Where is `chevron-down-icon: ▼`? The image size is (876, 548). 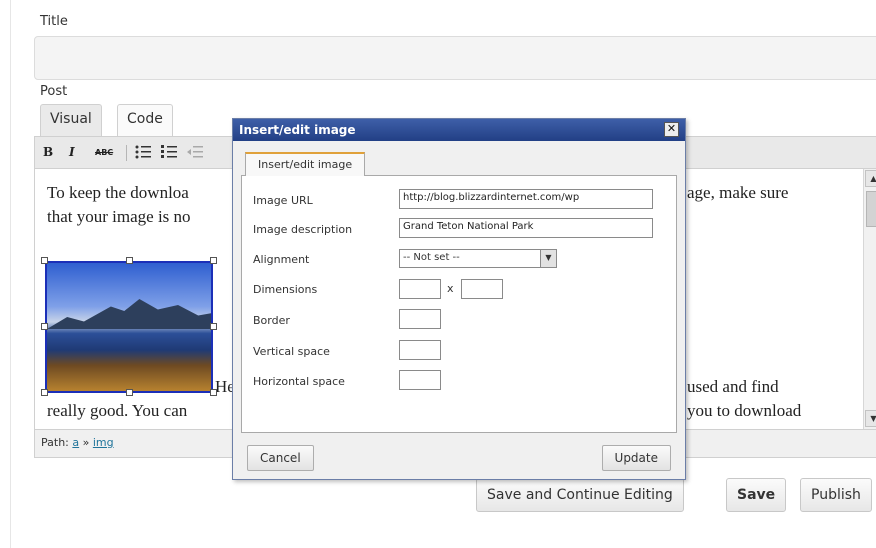 chevron-down-icon: ▼ is located at coordinates (548, 258).